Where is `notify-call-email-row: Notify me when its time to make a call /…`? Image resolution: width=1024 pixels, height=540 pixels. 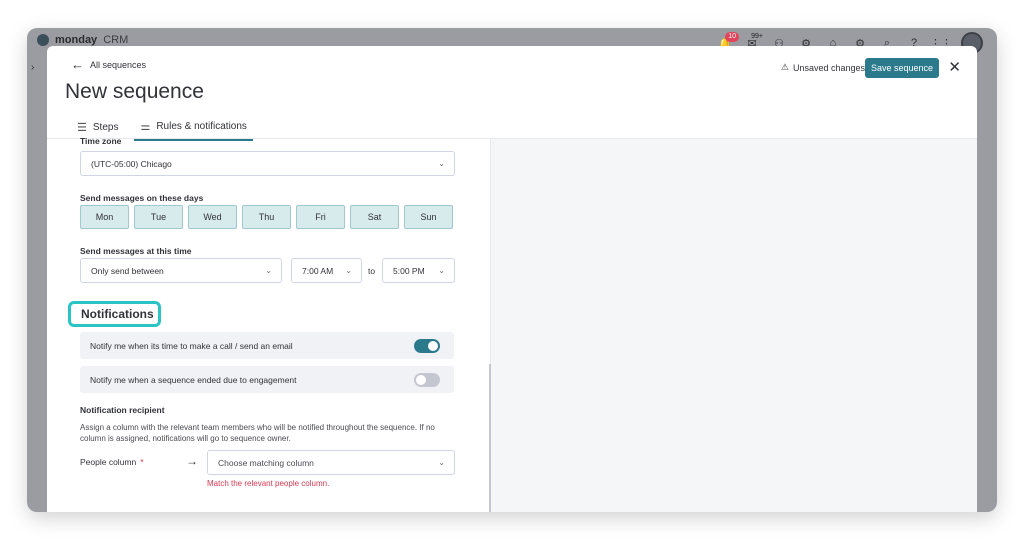 notify-call-email-row: Notify me when its time to make a call /… is located at coordinates (267, 345).